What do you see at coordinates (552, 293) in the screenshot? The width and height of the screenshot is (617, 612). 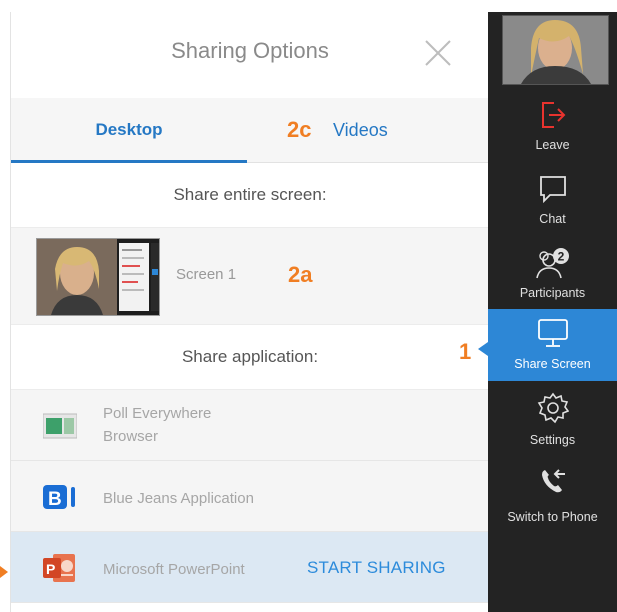 I see `participants-label: Participants` at bounding box center [552, 293].